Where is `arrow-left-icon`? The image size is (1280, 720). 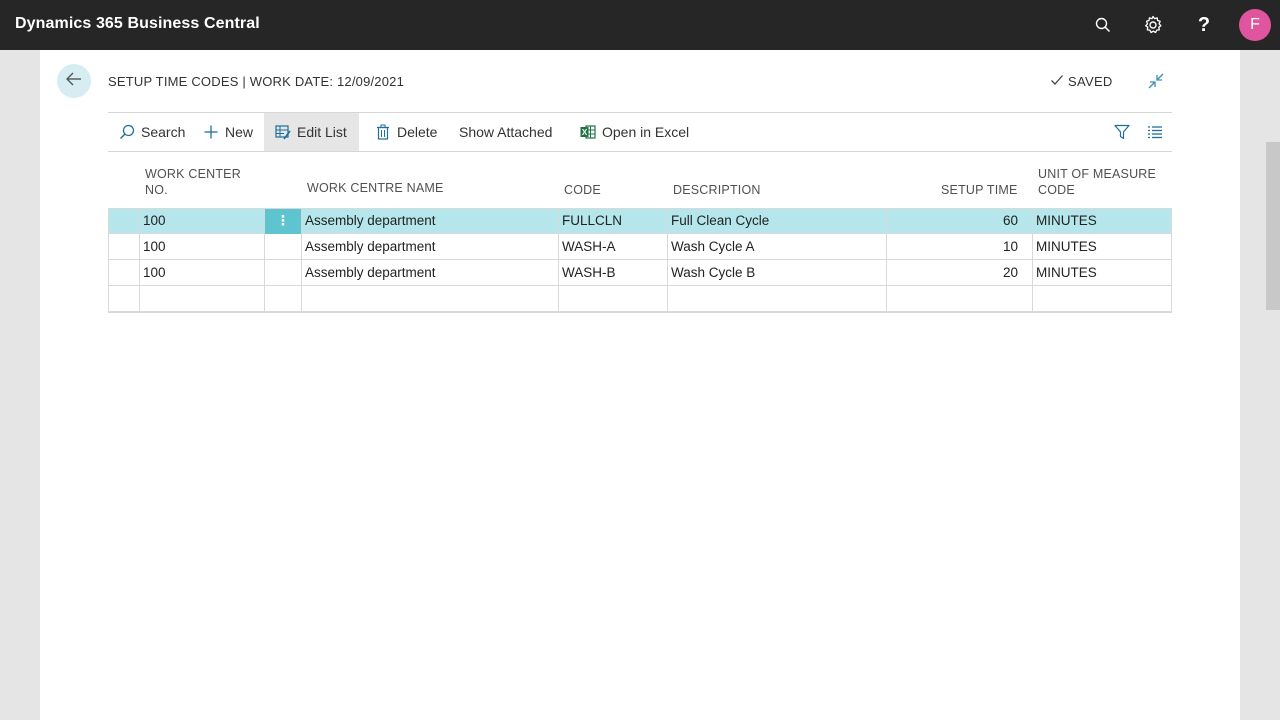 arrow-left-icon is located at coordinates (74, 81).